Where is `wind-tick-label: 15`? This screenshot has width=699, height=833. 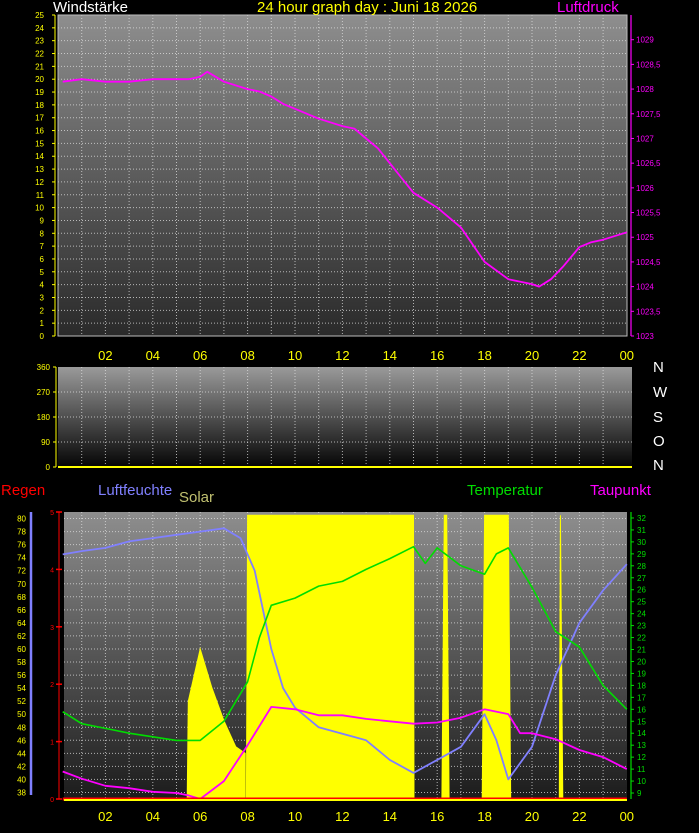 wind-tick-label: 15 is located at coordinates (39, 143).